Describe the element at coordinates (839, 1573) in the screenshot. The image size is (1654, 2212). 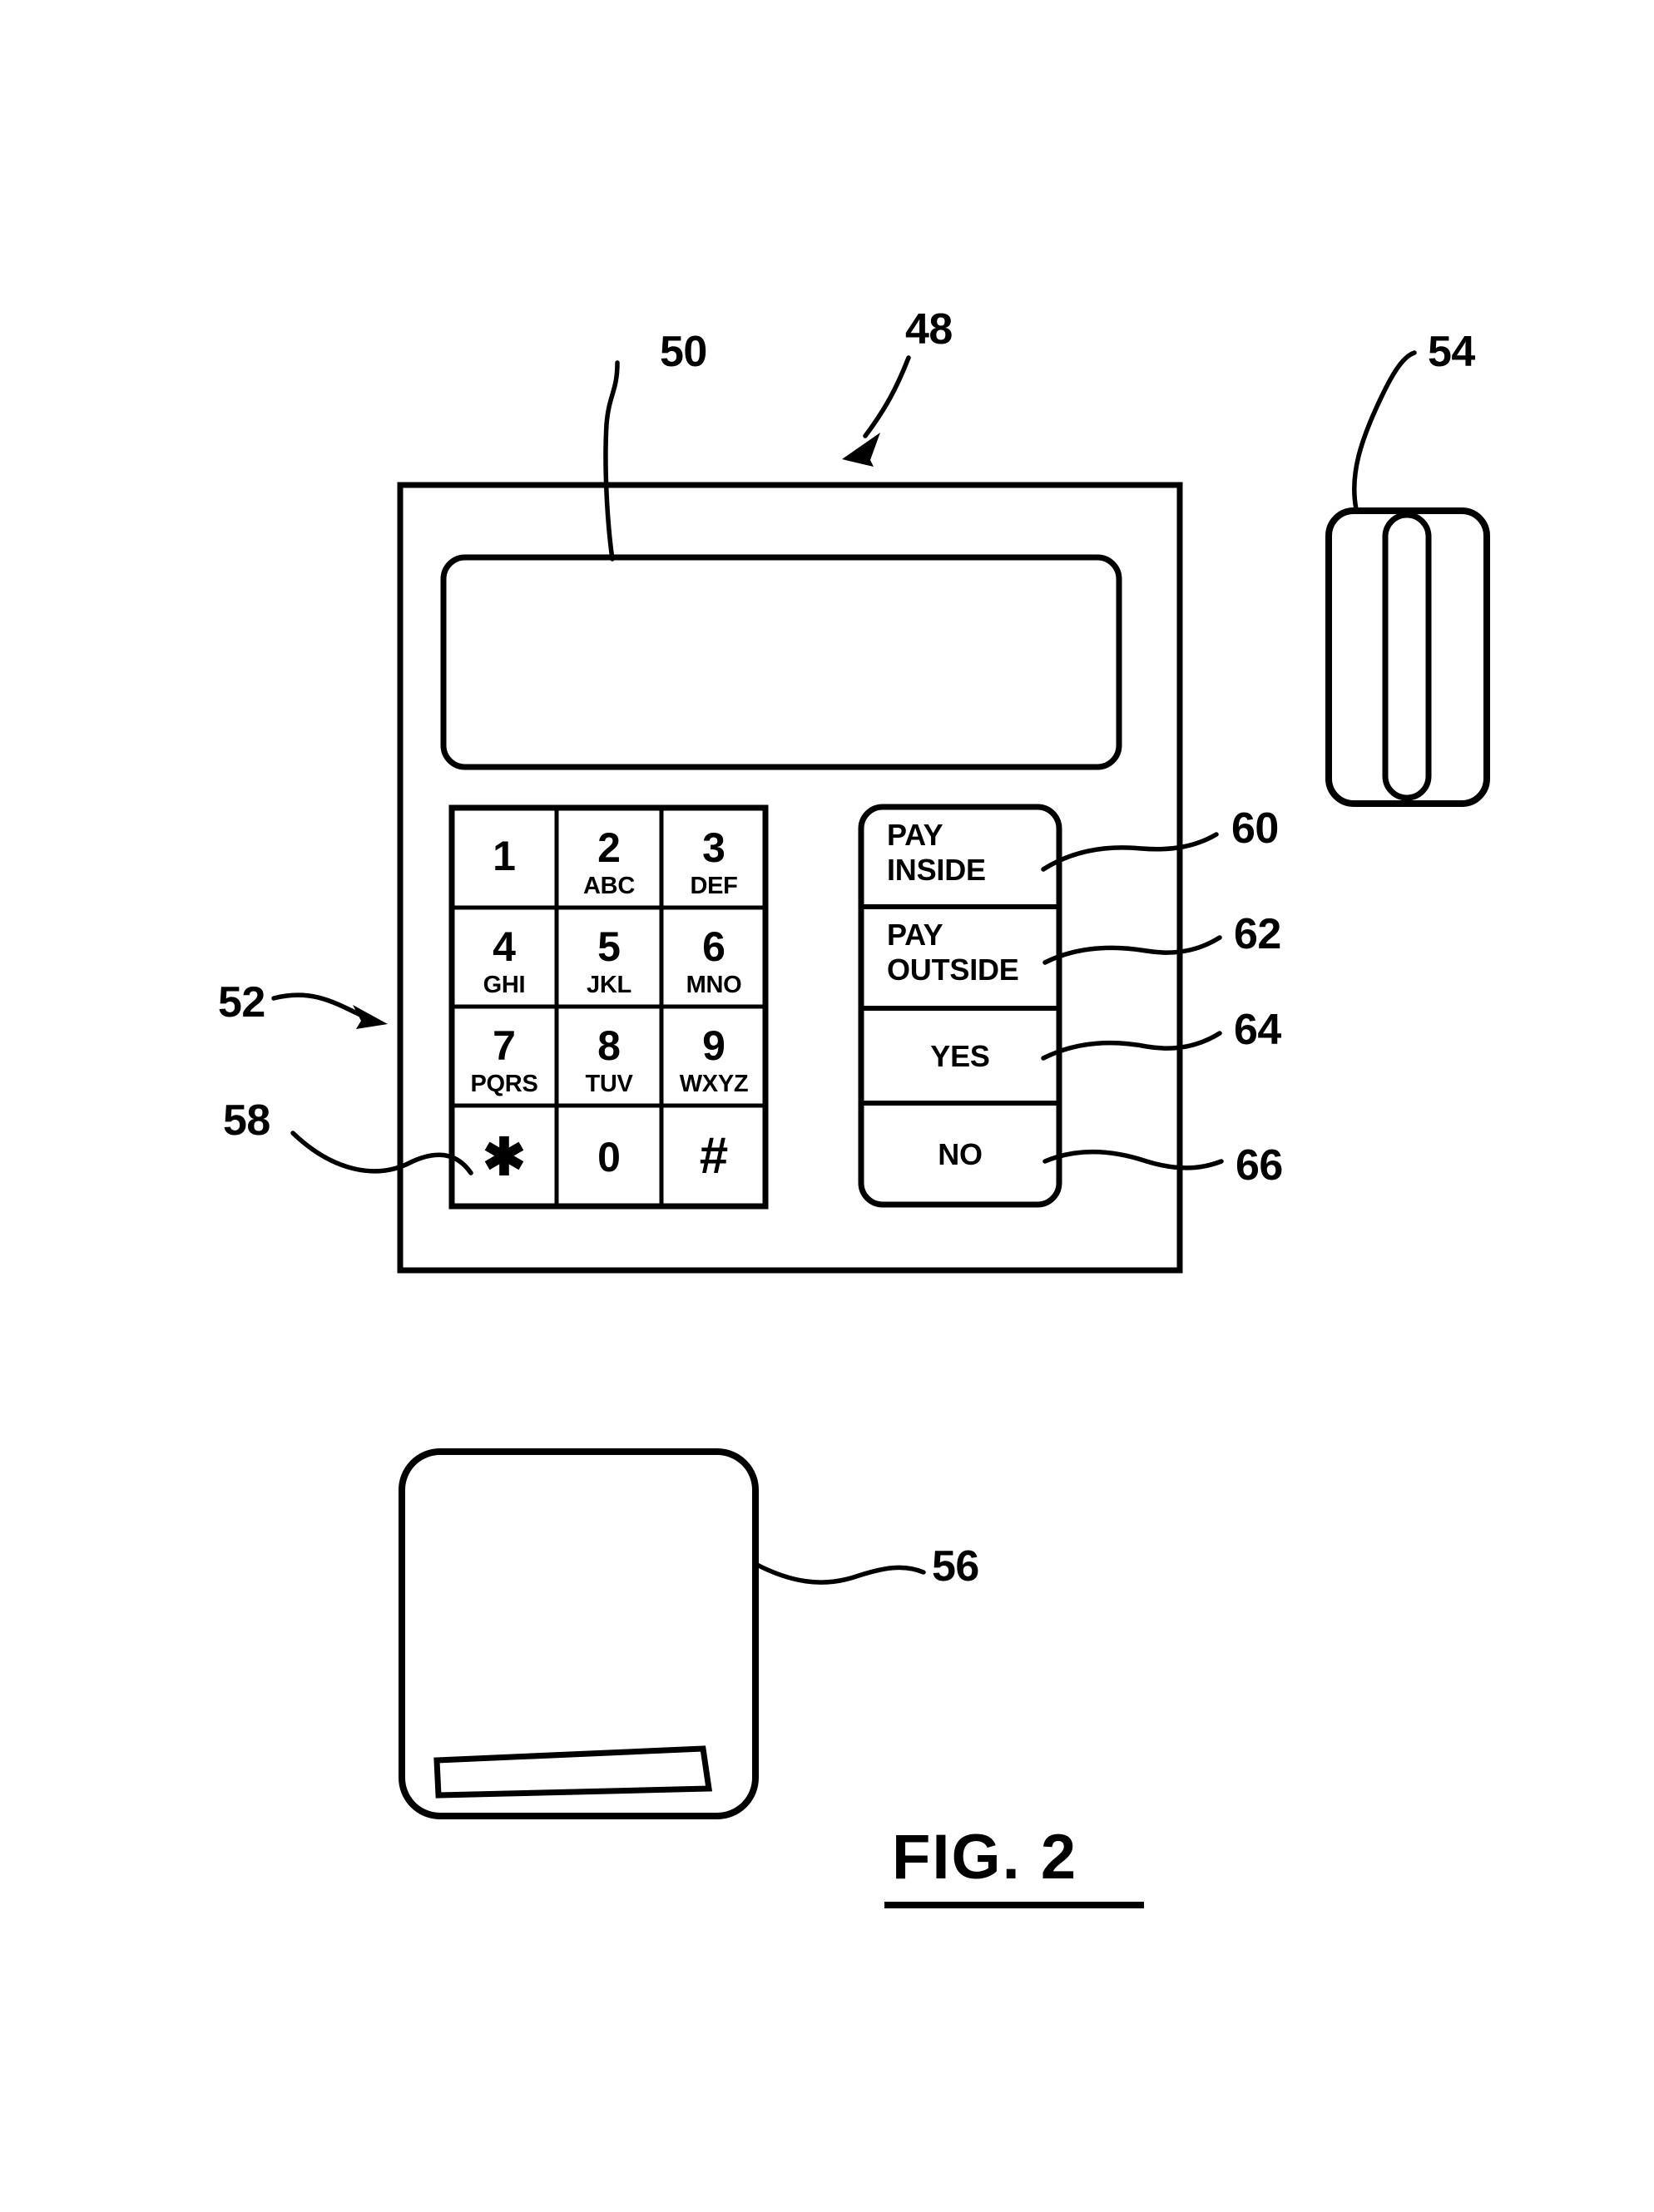
I see `lead-line-printer` at that location.